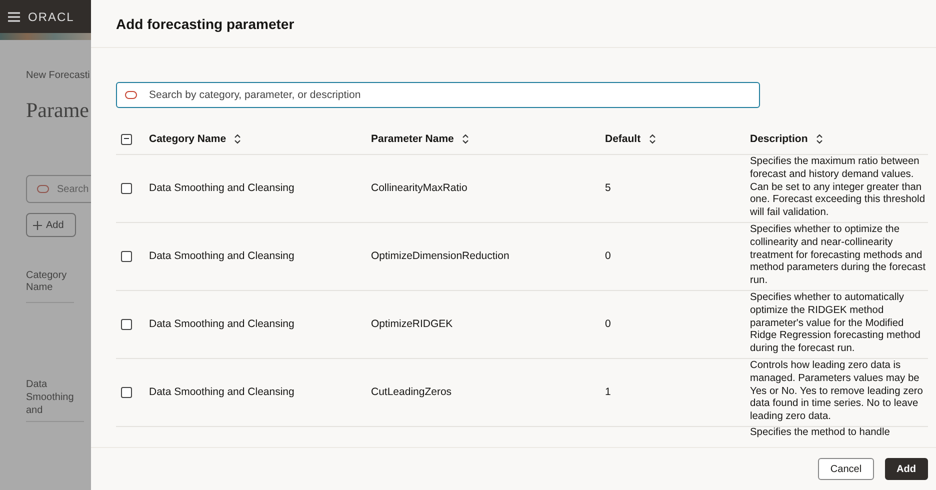 This screenshot has height=490, width=936. What do you see at coordinates (419, 188) in the screenshot?
I see `table-cell: CollinearityMaxRatio` at bounding box center [419, 188].